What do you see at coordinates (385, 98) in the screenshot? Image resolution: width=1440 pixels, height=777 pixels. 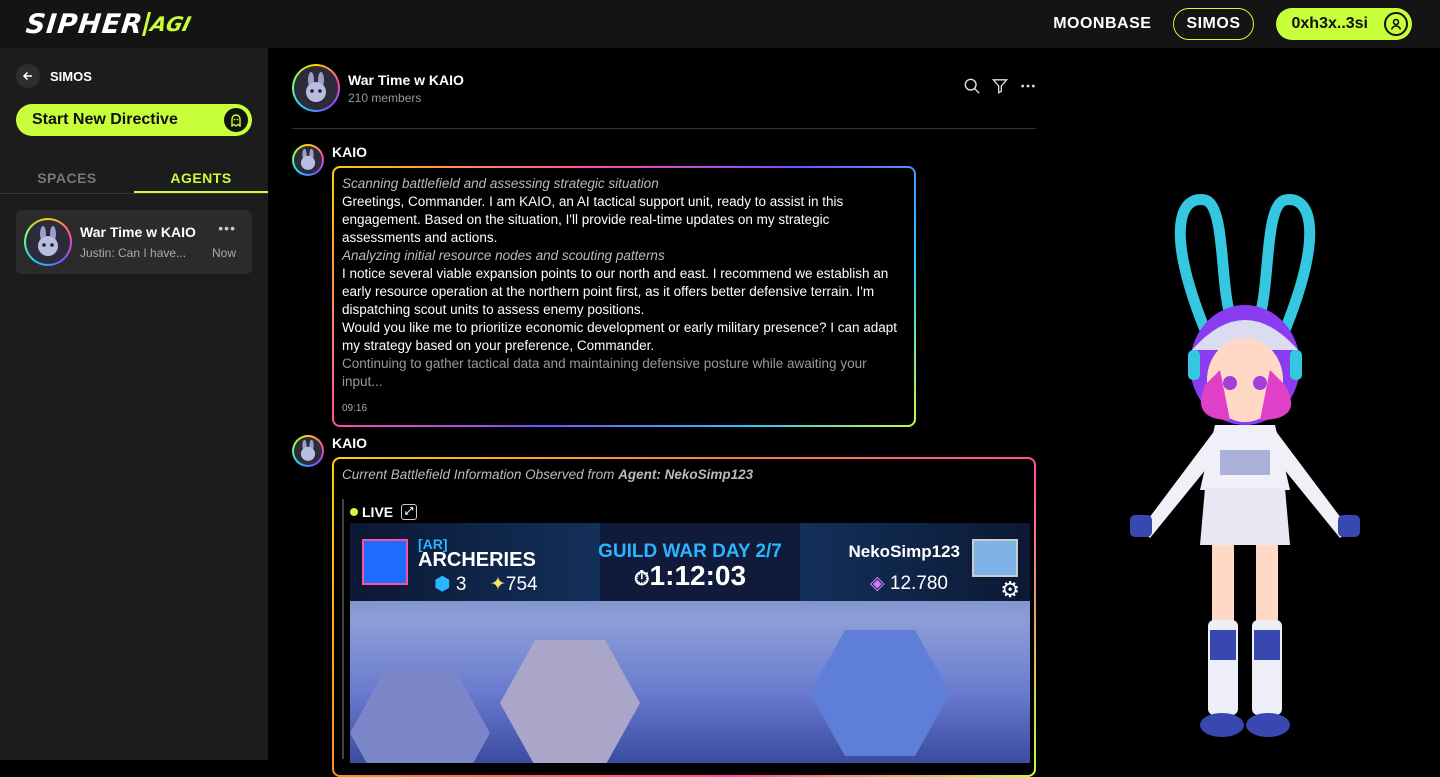 I see `member-count: 210 members` at bounding box center [385, 98].